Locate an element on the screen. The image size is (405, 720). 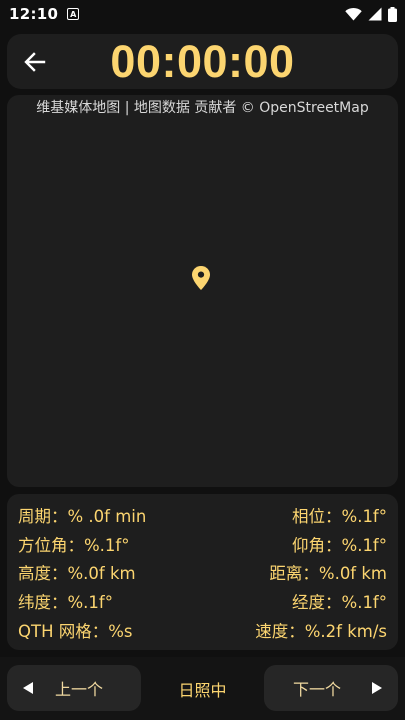
latitude-label: 纬度：%.1f° is located at coordinates (65, 603).